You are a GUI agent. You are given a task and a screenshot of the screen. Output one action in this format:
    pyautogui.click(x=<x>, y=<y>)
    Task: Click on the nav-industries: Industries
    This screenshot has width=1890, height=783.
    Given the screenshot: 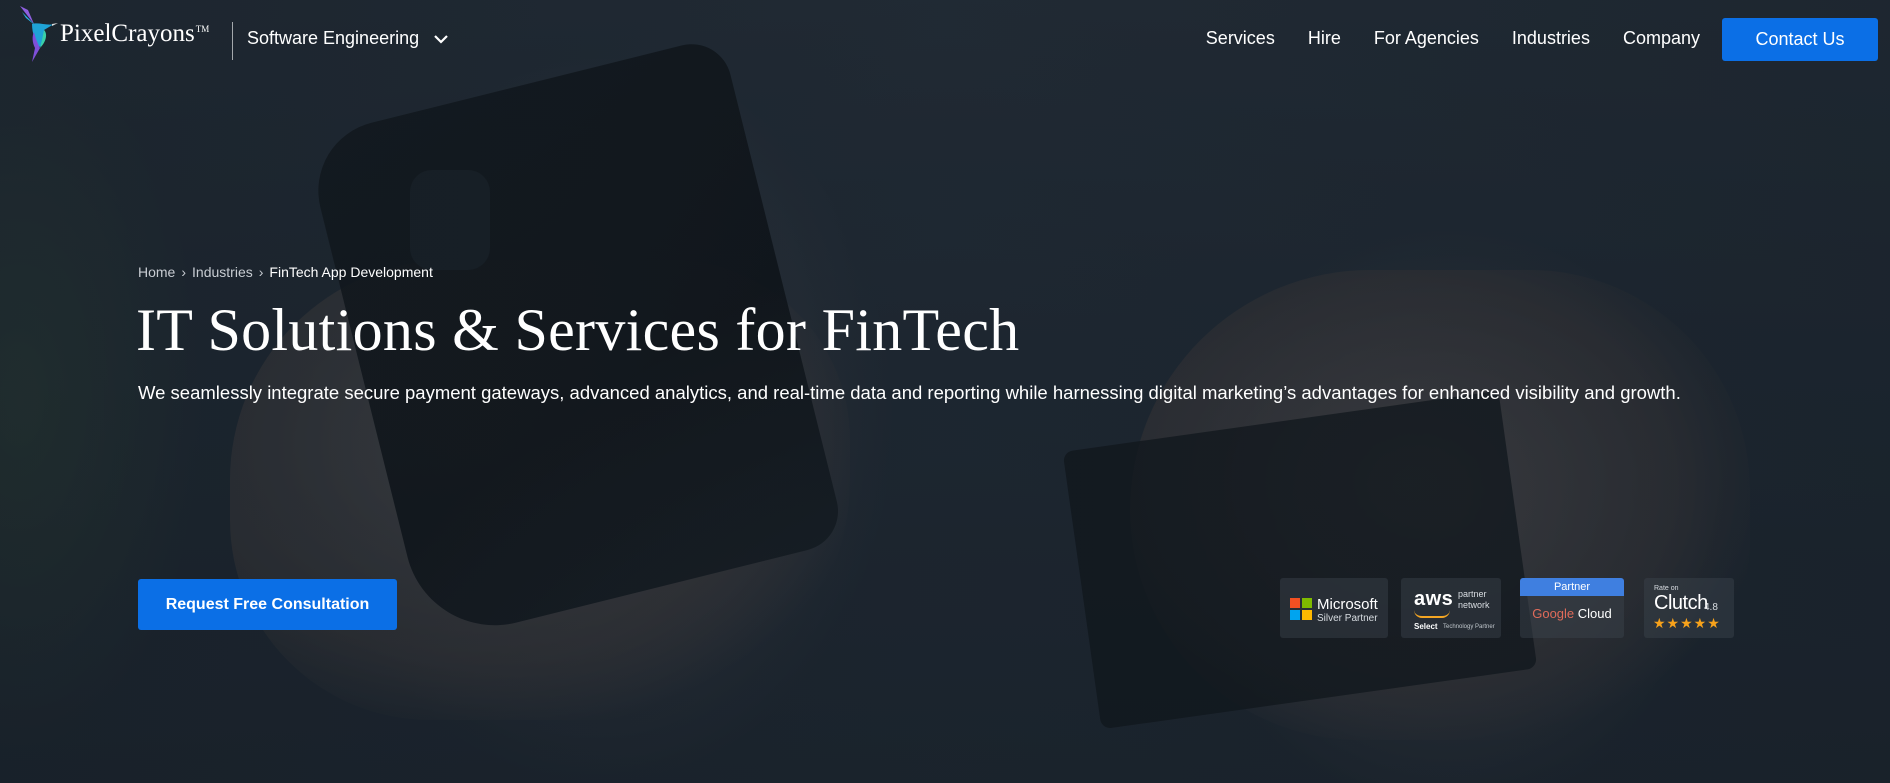 What is the action you would take?
    pyautogui.click(x=1551, y=38)
    